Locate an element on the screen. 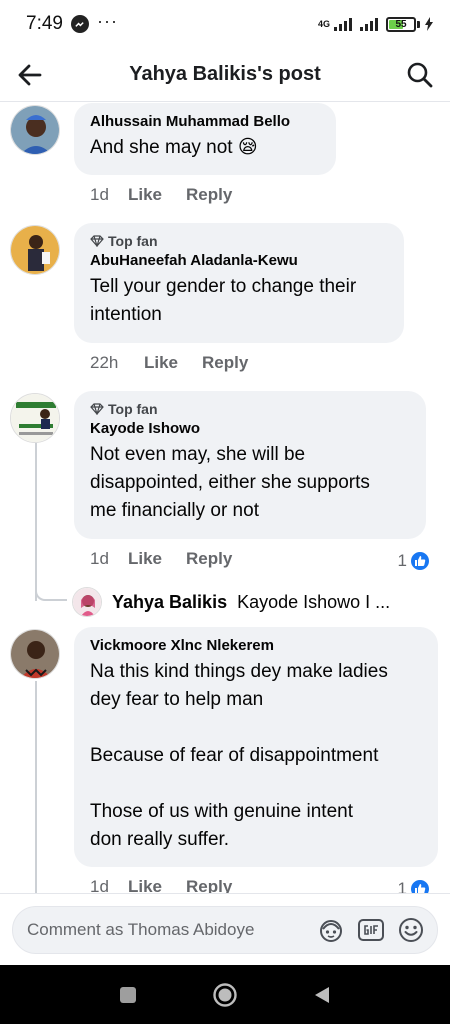 This screenshot has height=1024, width=450. comment-author: AbuHaneefah Aladanla-Kewu is located at coordinates (239, 260).